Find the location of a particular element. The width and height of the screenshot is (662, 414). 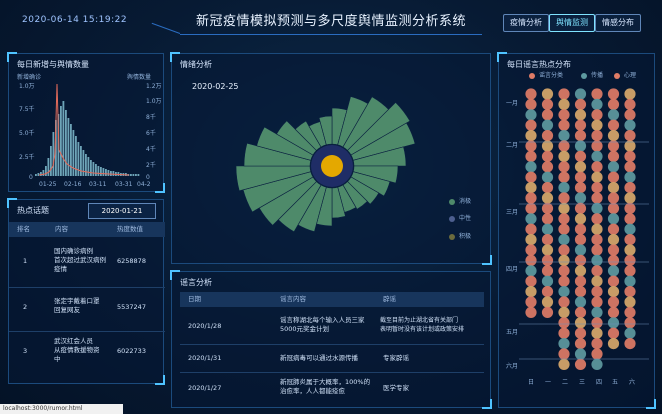

x-label: 六 is located at coordinates (632, 382).